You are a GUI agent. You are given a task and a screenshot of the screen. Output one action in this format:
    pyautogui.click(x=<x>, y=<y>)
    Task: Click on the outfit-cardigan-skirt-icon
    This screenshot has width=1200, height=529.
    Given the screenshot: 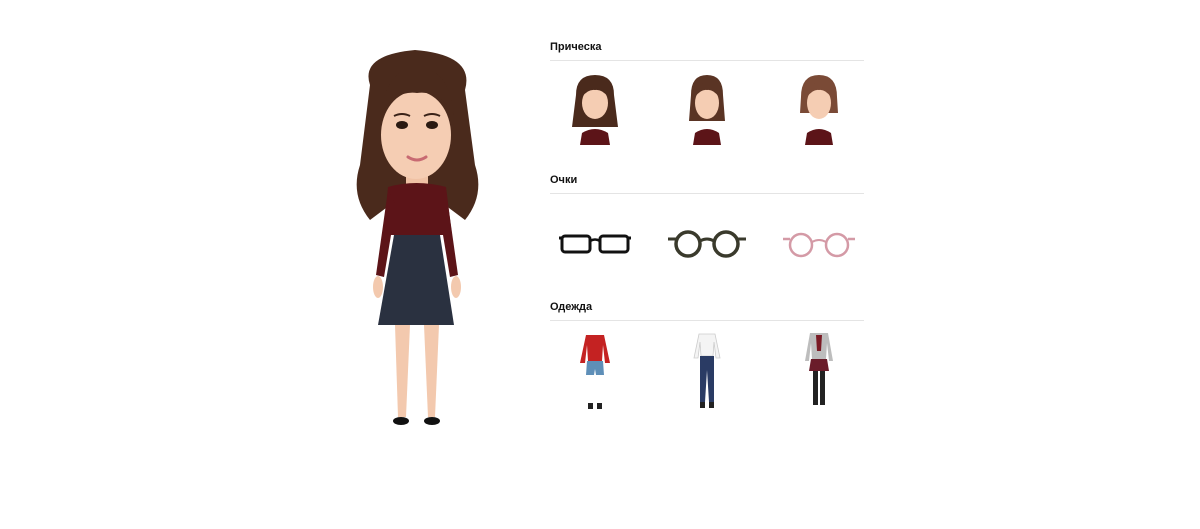 What is the action you would take?
    pyautogui.click(x=819, y=369)
    